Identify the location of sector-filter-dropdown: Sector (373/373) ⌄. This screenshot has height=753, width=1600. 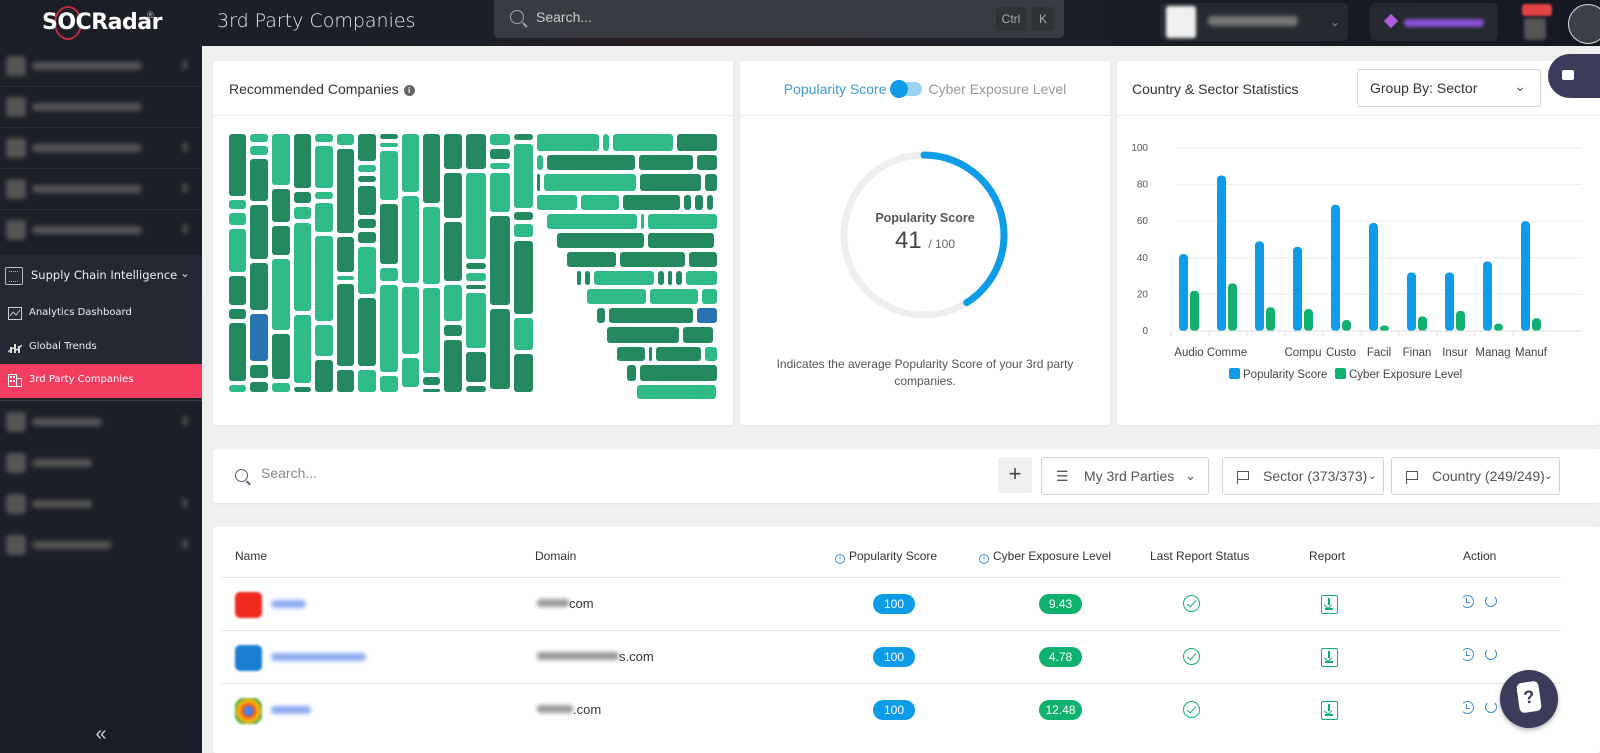
(1303, 476).